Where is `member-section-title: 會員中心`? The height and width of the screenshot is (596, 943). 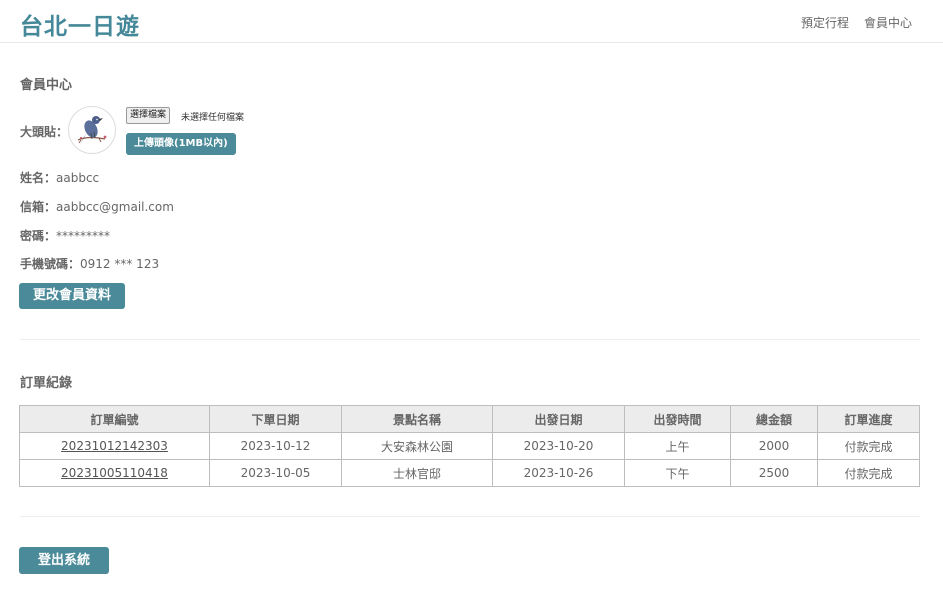 member-section-title: 會員中心 is located at coordinates (46, 85).